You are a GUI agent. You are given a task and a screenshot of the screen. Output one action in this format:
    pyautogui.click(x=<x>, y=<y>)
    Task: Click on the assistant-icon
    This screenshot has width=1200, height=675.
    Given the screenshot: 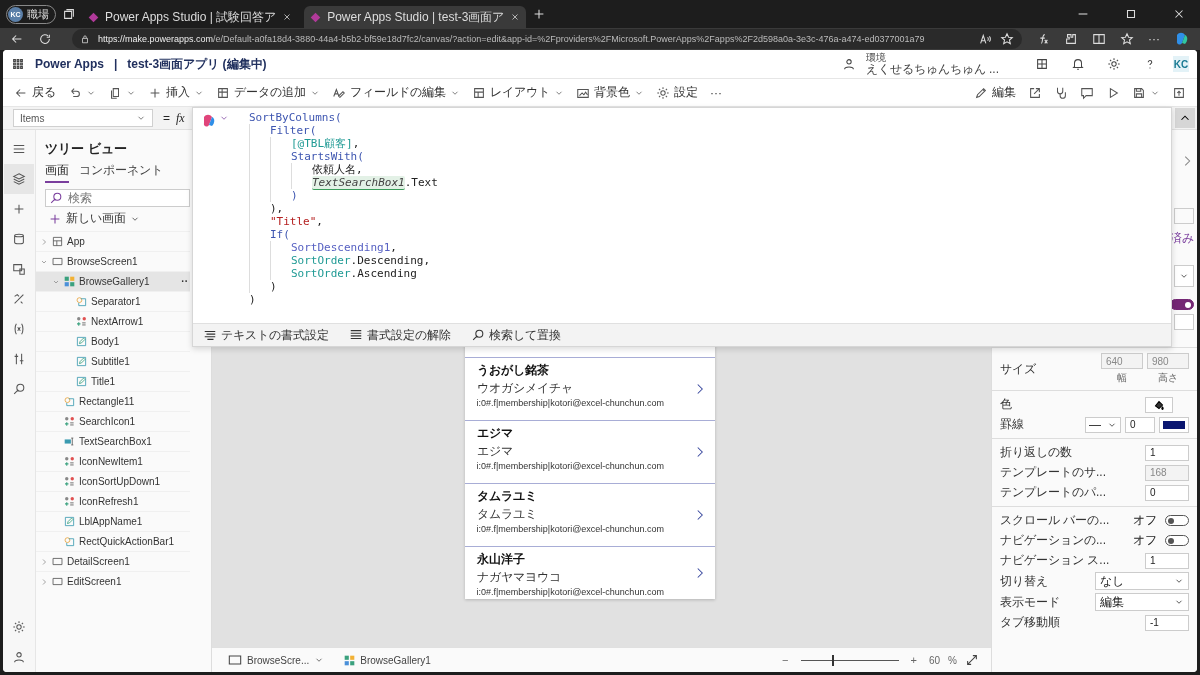 What is the action you would take?
    pyautogui.click(x=1182, y=39)
    